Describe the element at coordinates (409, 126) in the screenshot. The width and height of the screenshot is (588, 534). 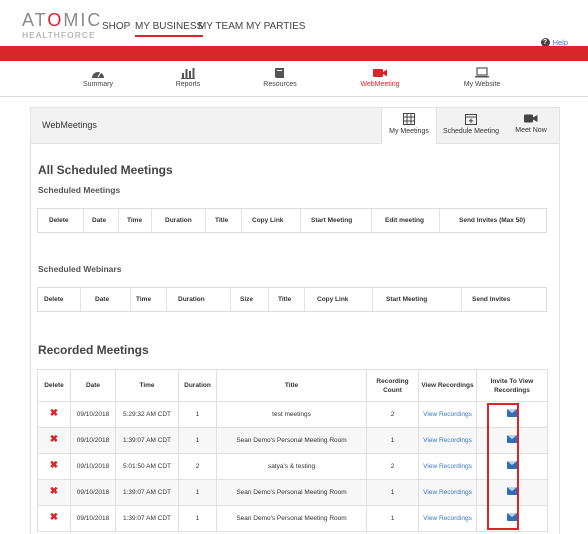
I see `tab-my-meetings: My Meetings` at that location.